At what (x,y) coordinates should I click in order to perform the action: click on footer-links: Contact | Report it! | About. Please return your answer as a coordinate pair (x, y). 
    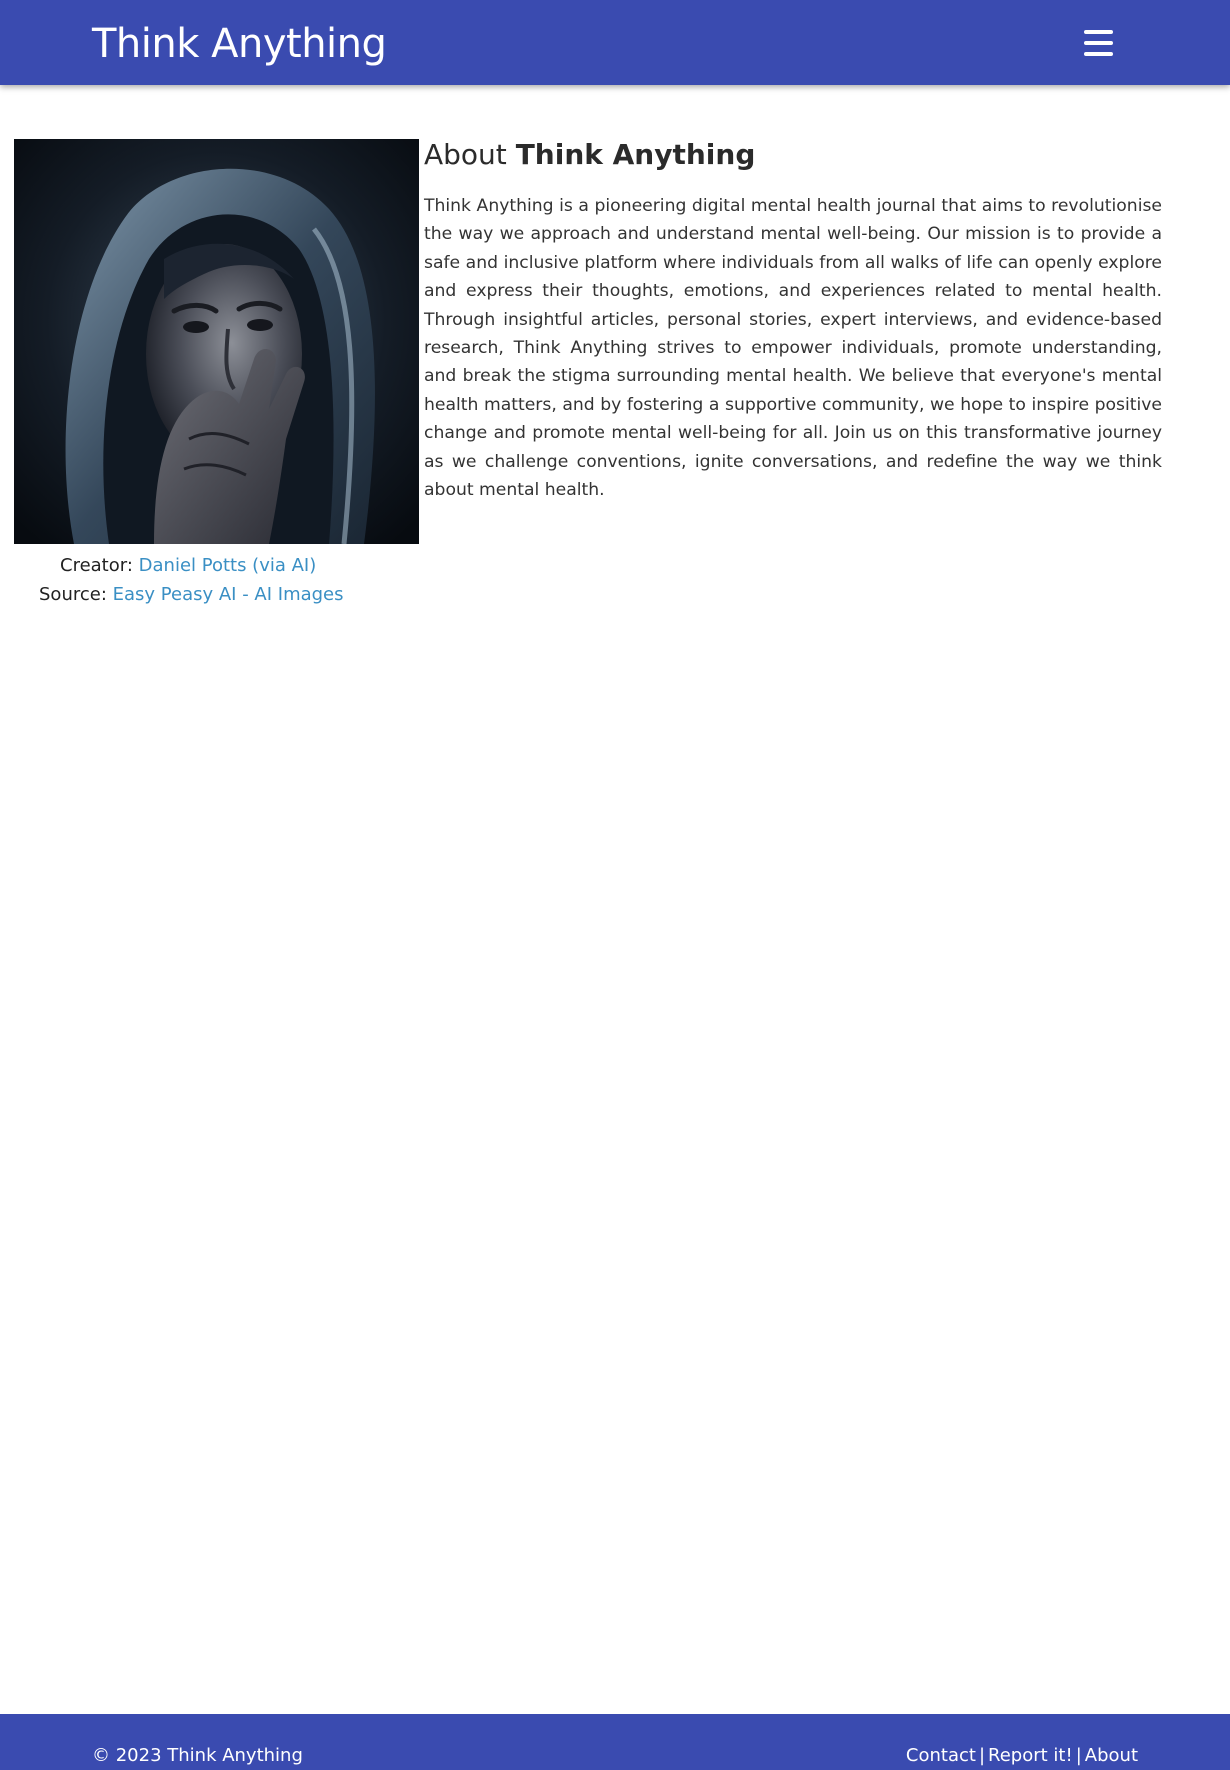
    Looking at the image, I should click on (1022, 1756).